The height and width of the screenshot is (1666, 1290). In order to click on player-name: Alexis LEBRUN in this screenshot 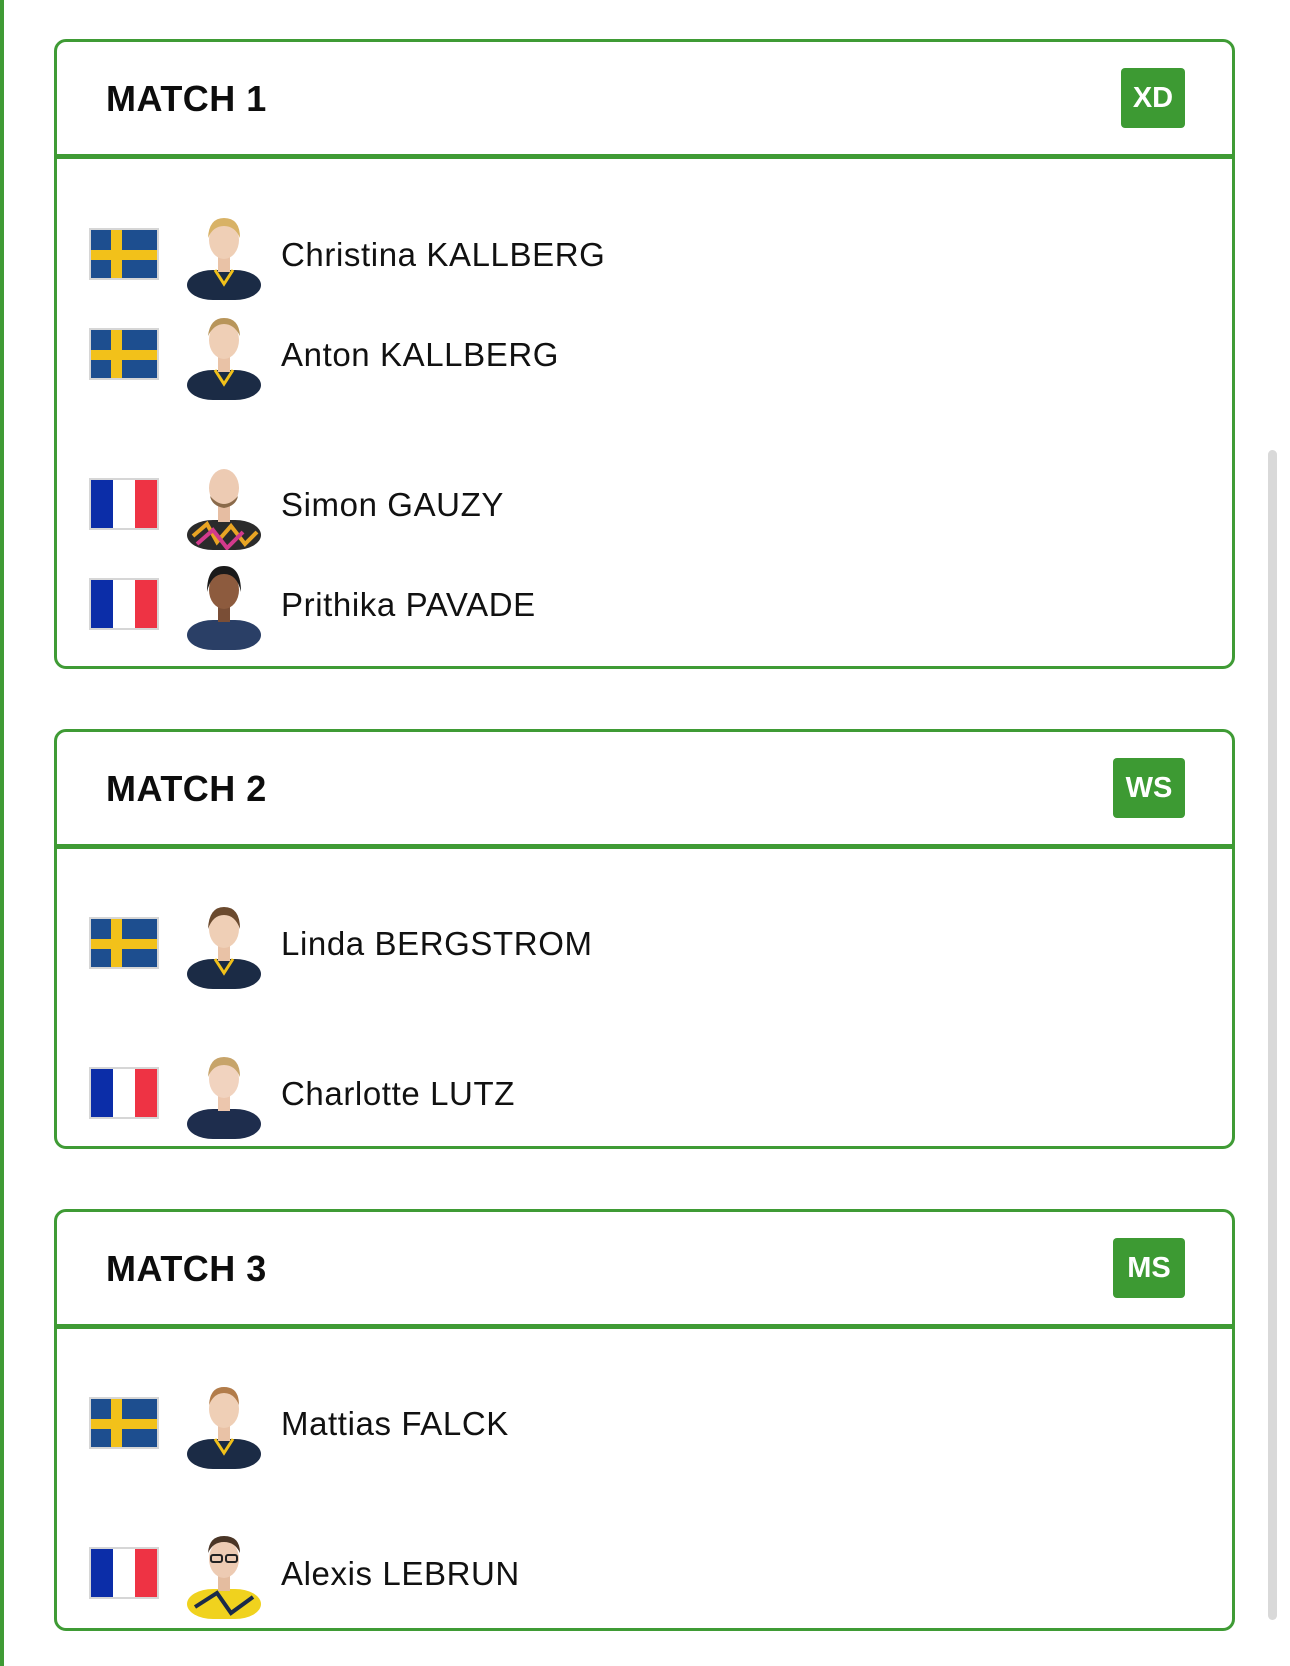, I will do `click(400, 1573)`.